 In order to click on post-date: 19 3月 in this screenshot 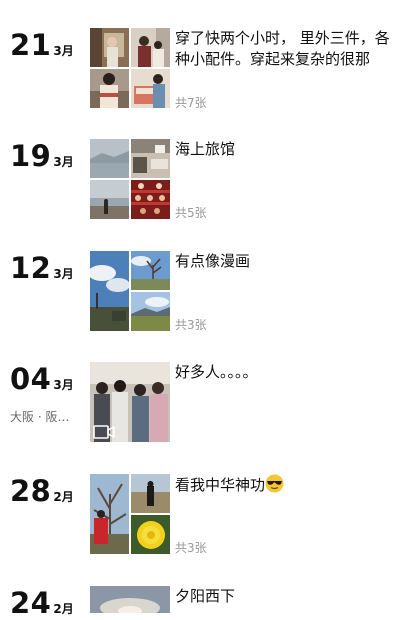, I will do `click(42, 156)`.